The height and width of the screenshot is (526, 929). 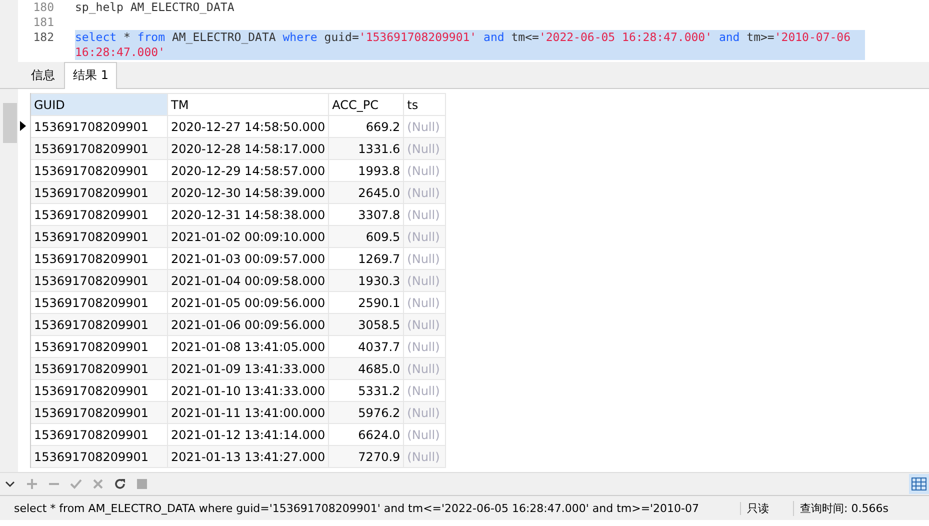 What do you see at coordinates (99, 105) in the screenshot?
I see `column-header: GUID` at bounding box center [99, 105].